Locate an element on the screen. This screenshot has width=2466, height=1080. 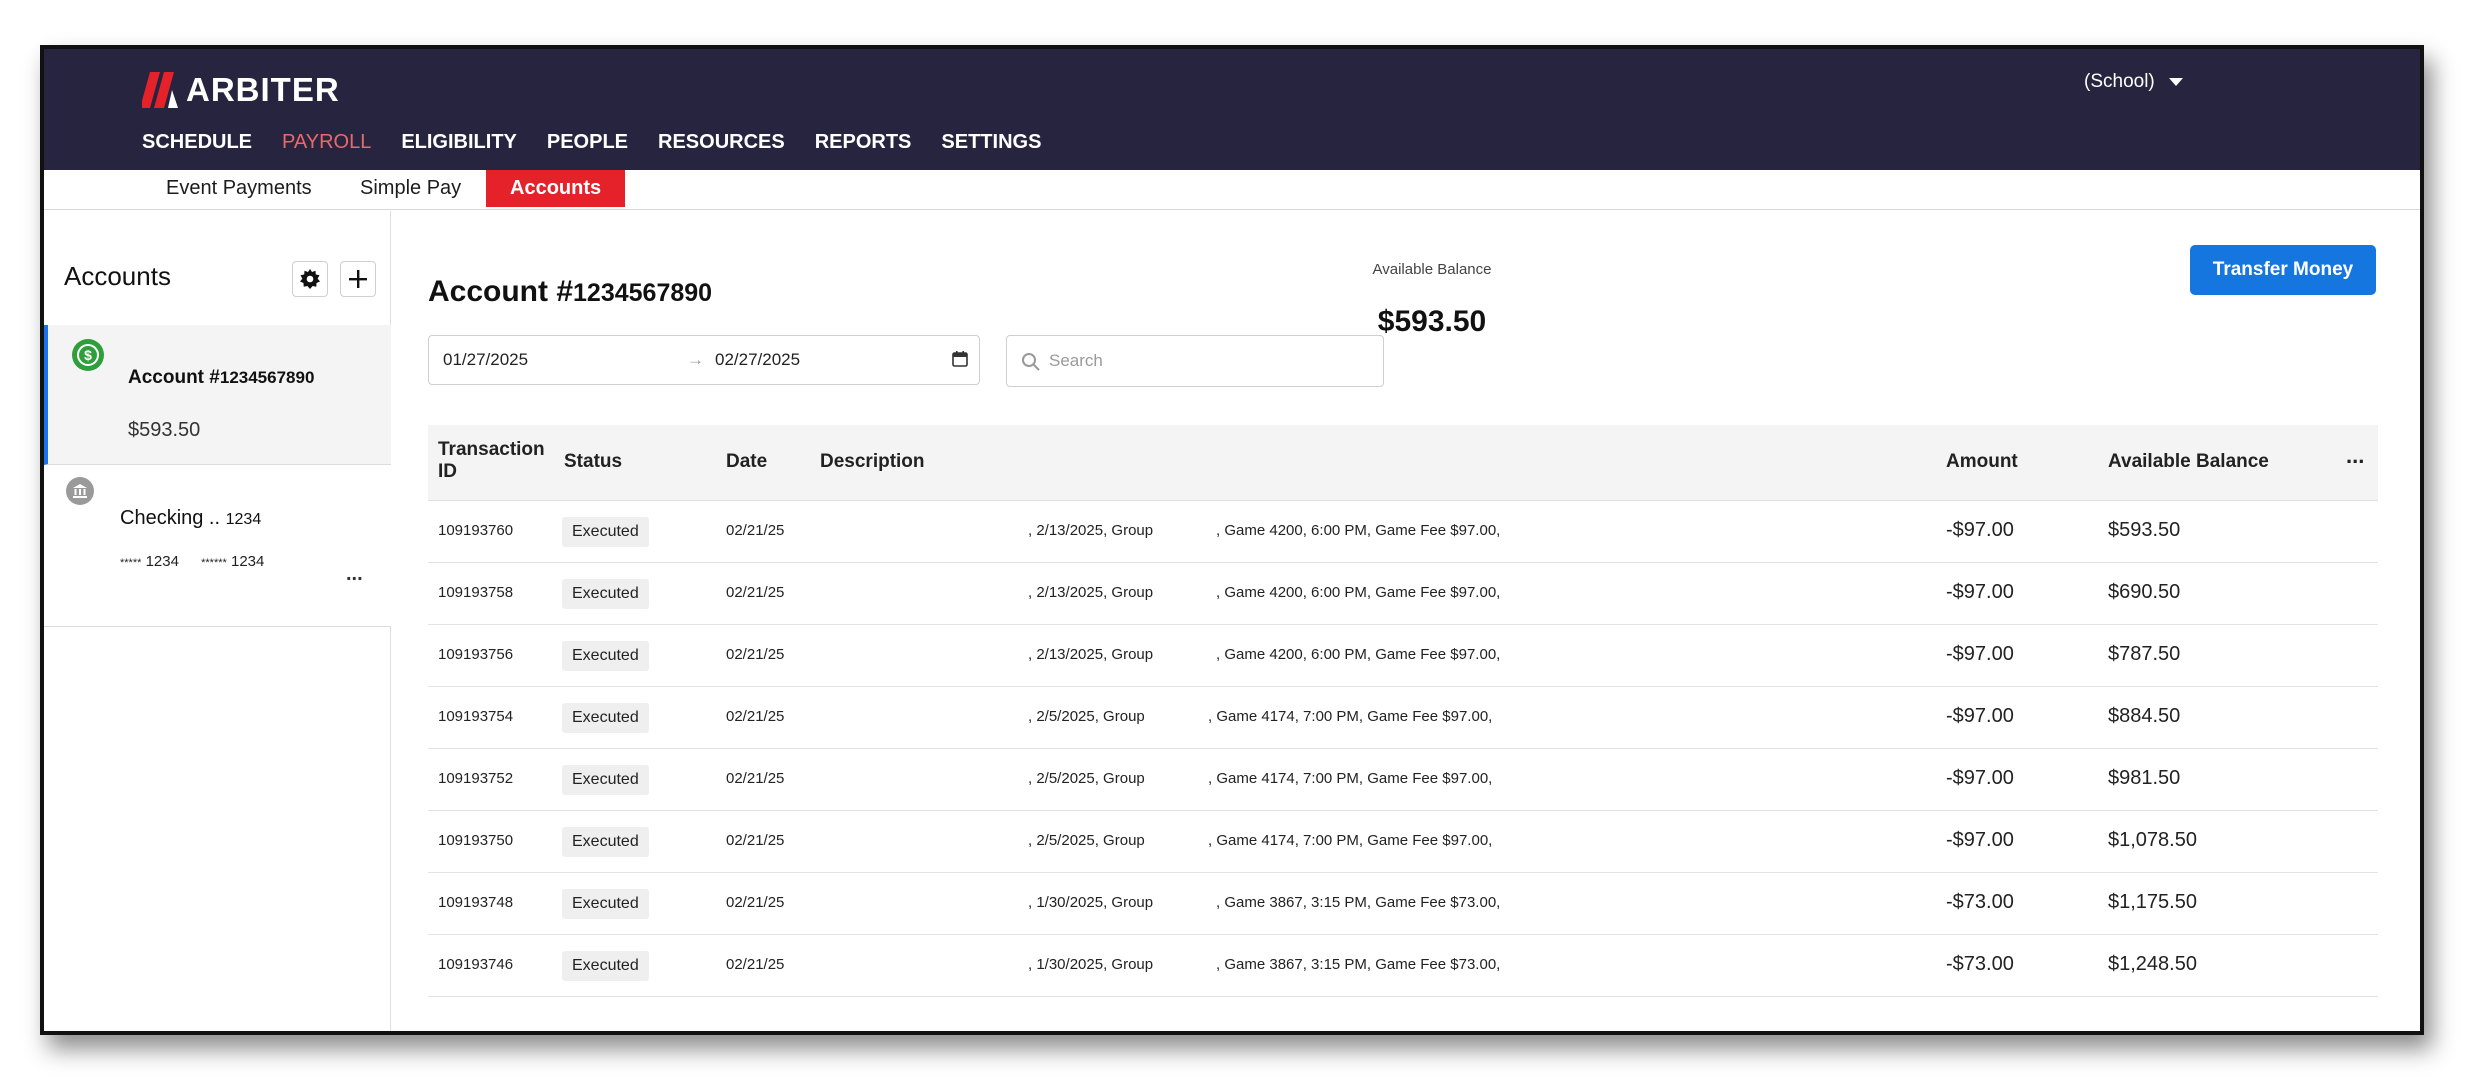
account-card-title: Account #1234567890 is located at coordinates (221, 378).